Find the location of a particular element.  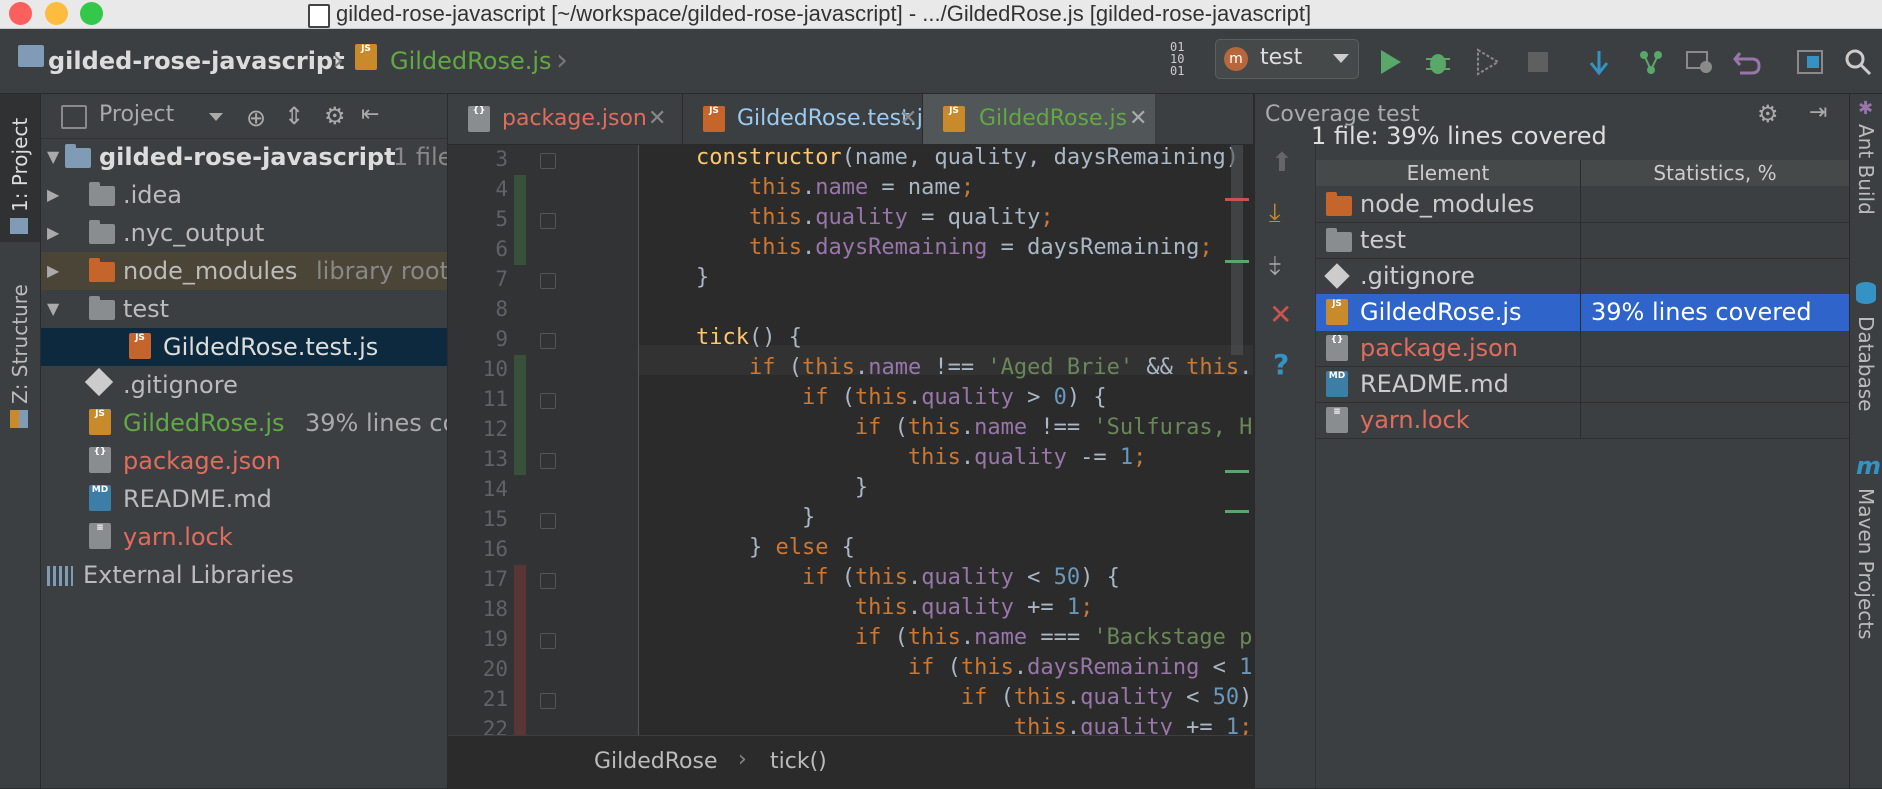

tree-row-readme: MD README.md is located at coordinates (244, 499).